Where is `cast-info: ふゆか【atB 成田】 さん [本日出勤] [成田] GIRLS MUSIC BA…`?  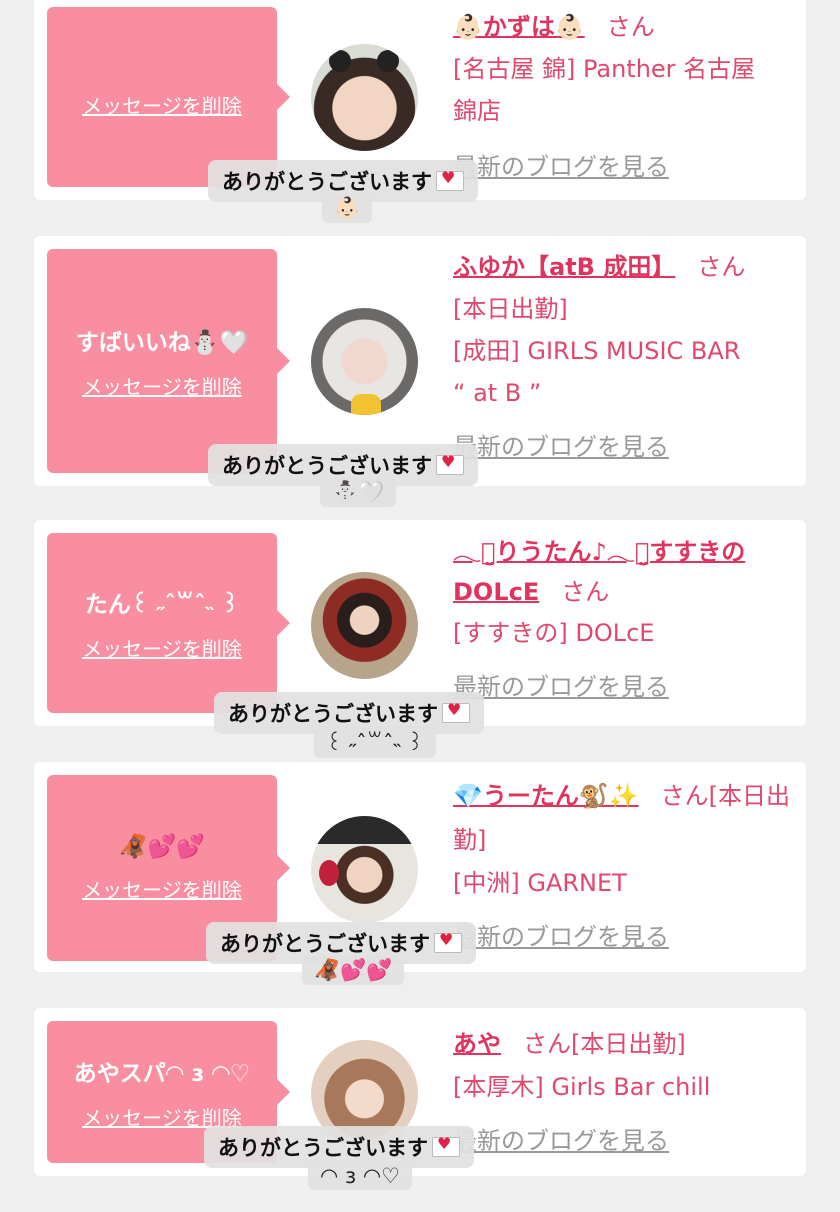 cast-info: ふゆか【atB 成田】 さん [本日出勤] [成田] GIRLS MUSIC BA… is located at coordinates (623, 357).